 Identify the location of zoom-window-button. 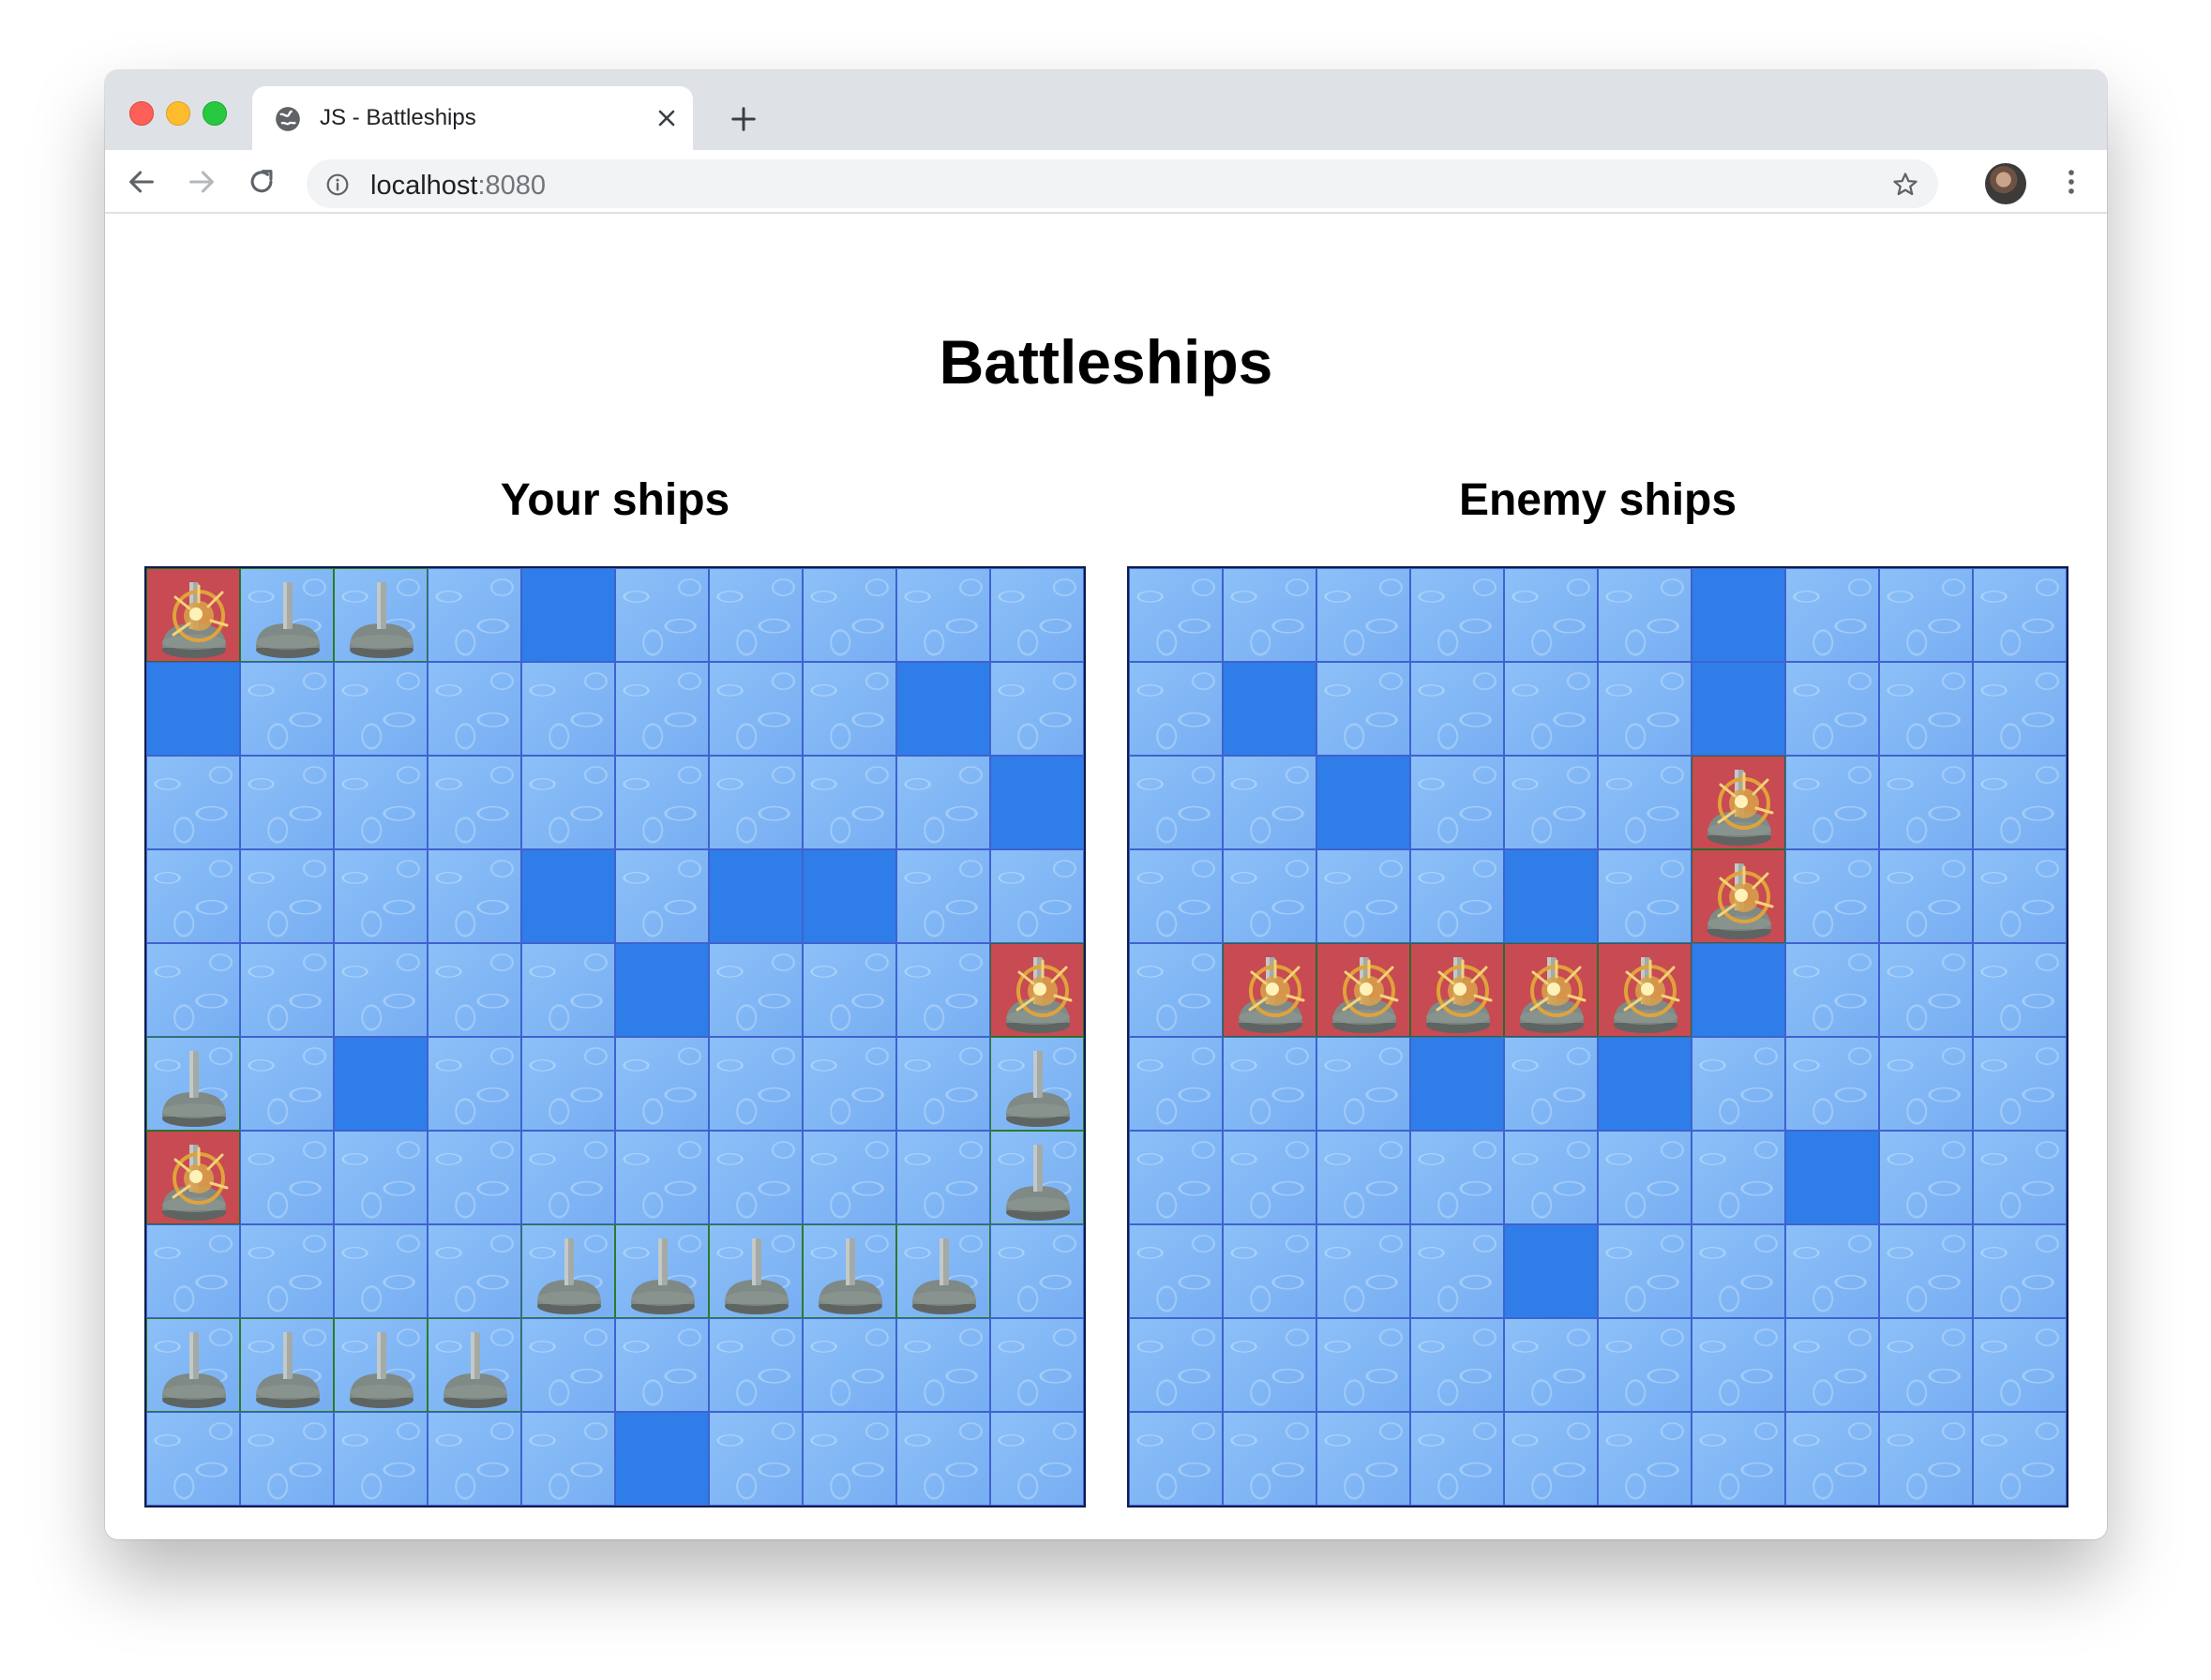
(215, 113).